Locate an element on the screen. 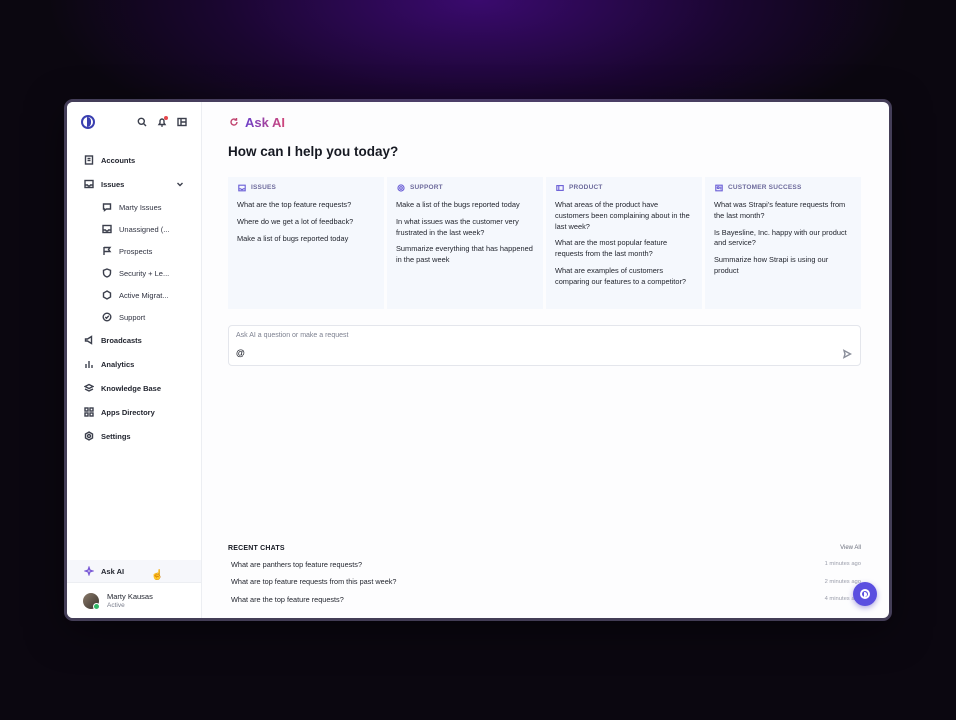 Image resolution: width=956 pixels, height=720 pixels. sparkle-icon is located at coordinates (88, 571).